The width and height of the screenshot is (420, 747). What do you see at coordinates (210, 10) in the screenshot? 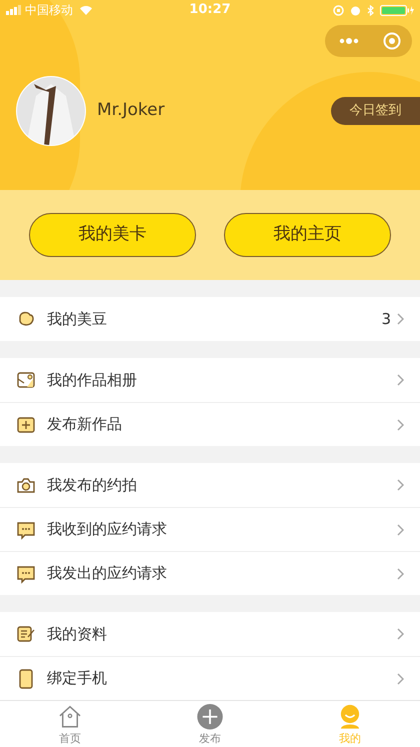
I see `clock-time: 10:27` at bounding box center [210, 10].